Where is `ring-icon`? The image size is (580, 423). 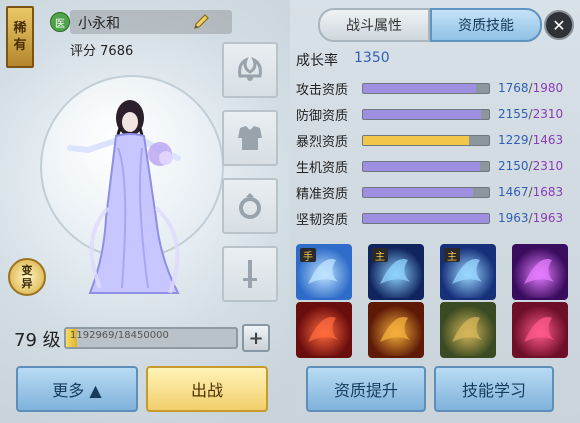 ring-icon is located at coordinates (250, 206).